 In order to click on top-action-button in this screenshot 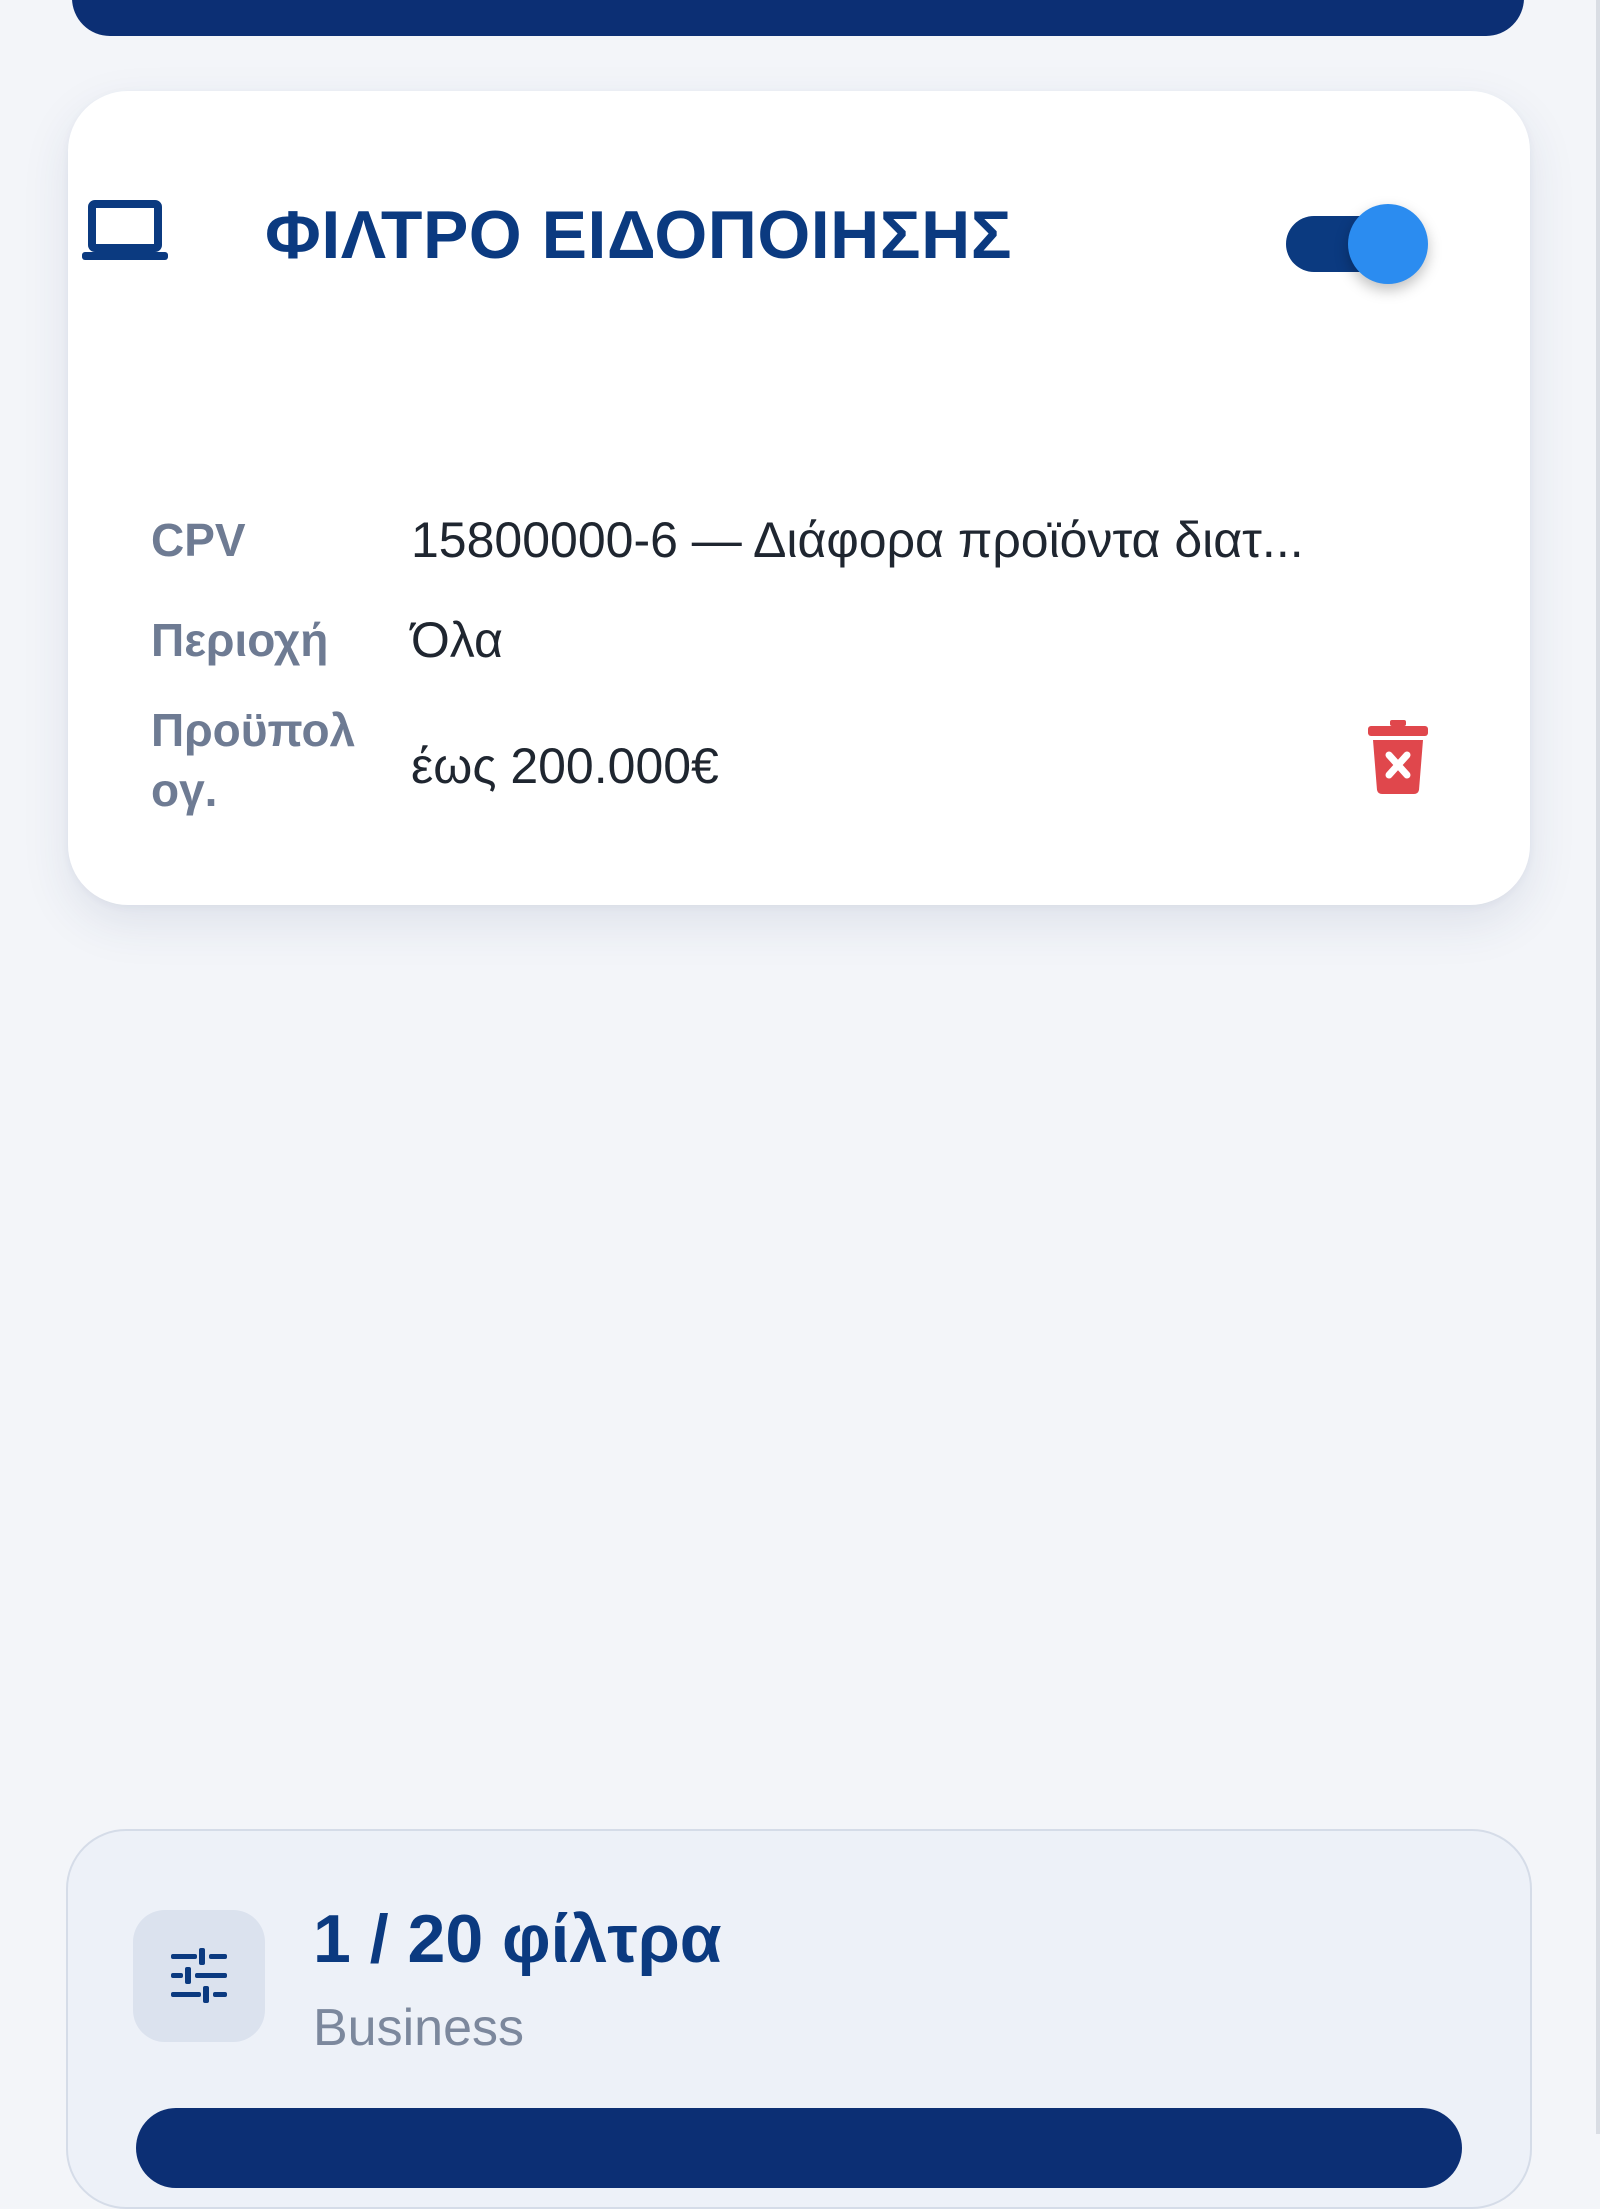, I will do `click(798, 18)`.